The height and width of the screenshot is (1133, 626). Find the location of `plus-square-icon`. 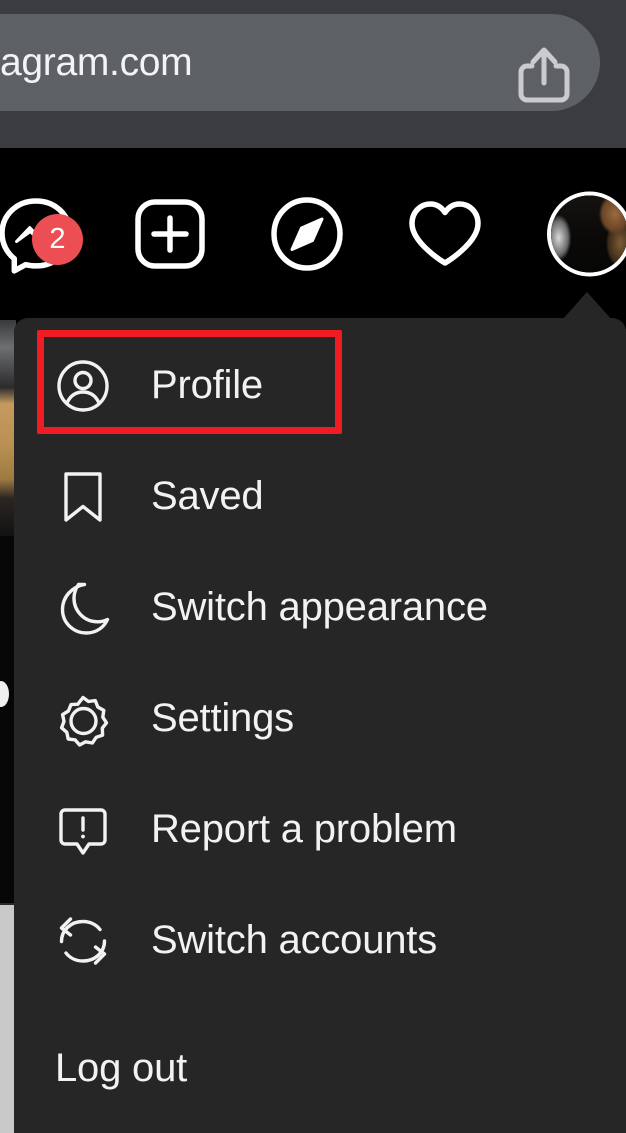

plus-square-icon is located at coordinates (170, 234).